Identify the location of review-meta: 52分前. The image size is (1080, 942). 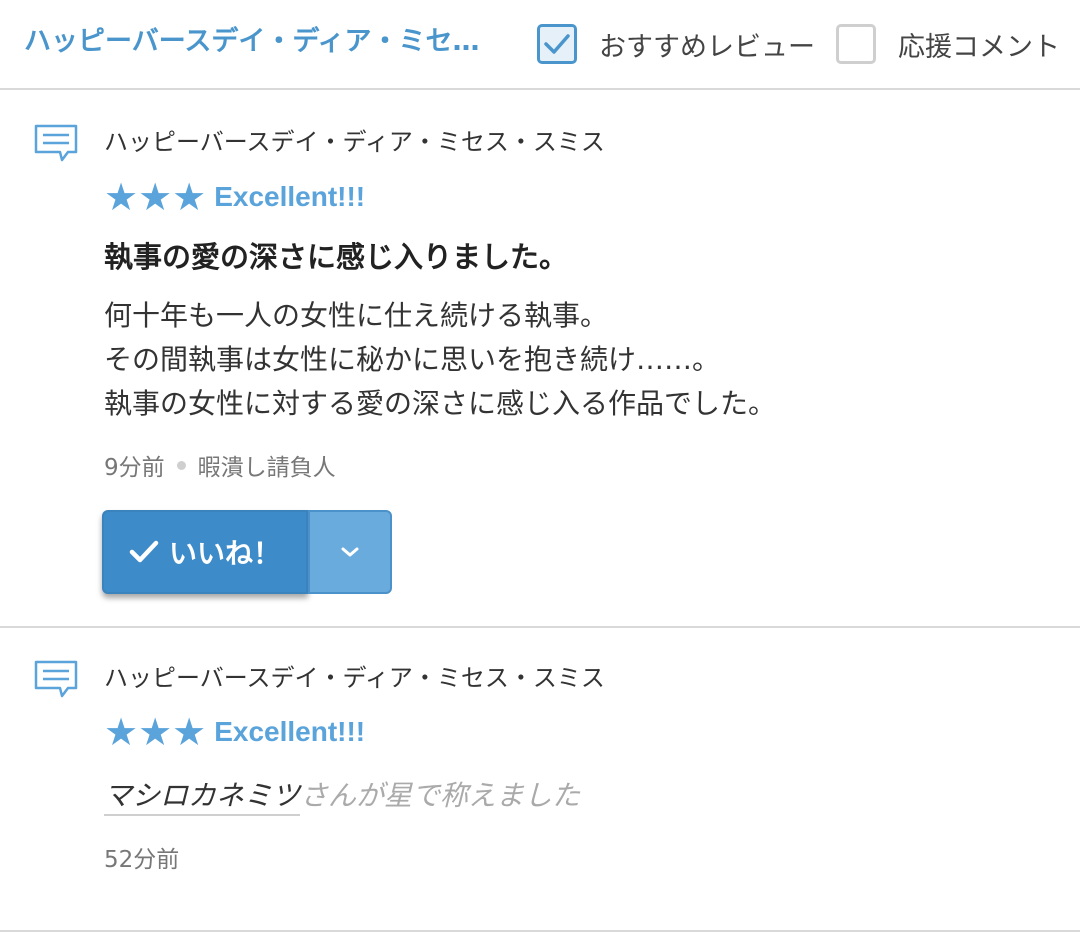
(141, 857).